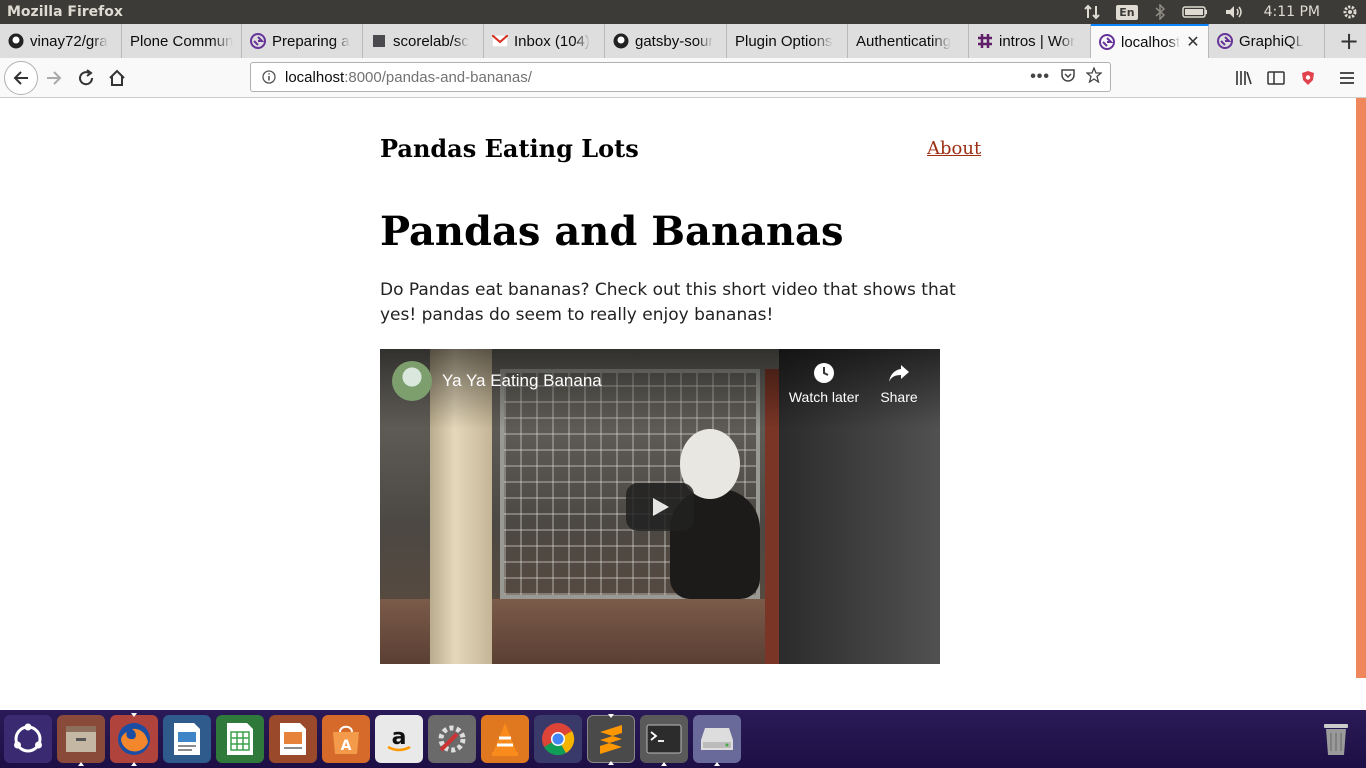  I want to click on tab-gatsby-source: gatsby-sour, so click(666, 41).